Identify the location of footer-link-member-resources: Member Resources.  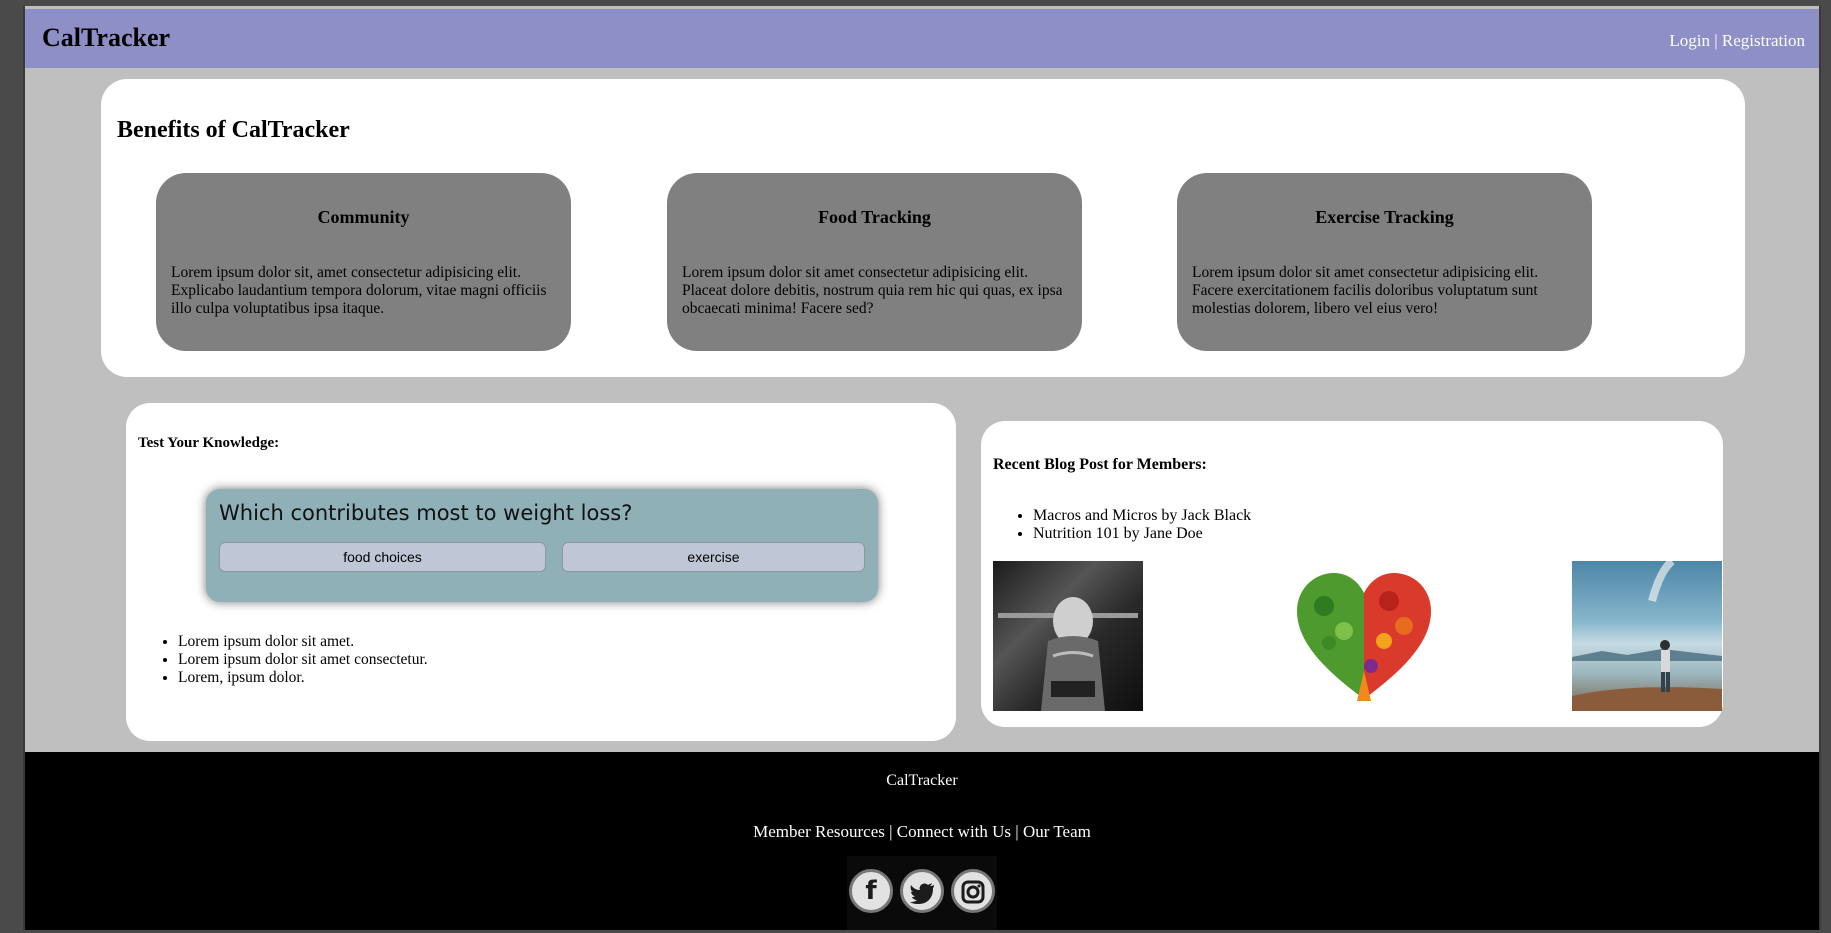
(819, 831).